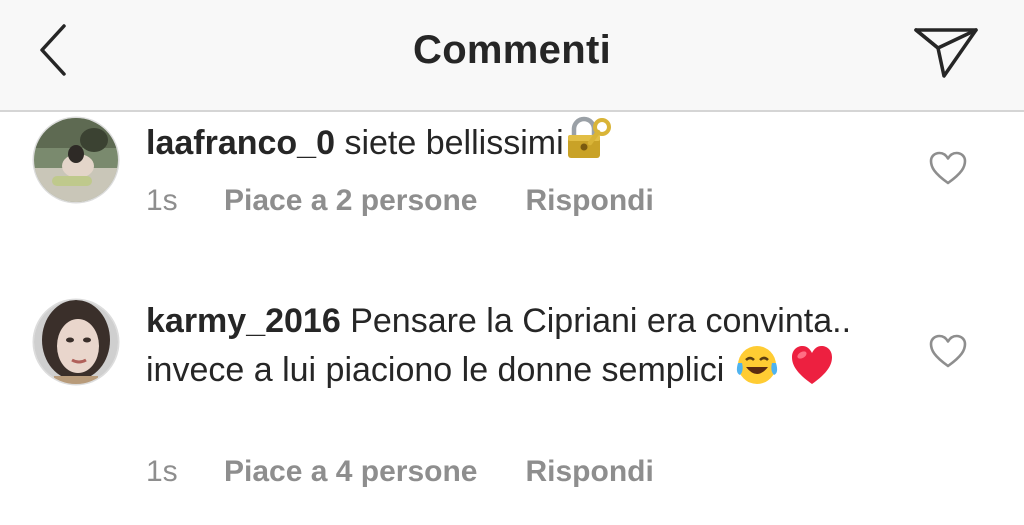 The width and height of the screenshot is (1024, 525). What do you see at coordinates (350, 201) in the screenshot?
I see `comment-likes-link: Piace a 2 persone` at bounding box center [350, 201].